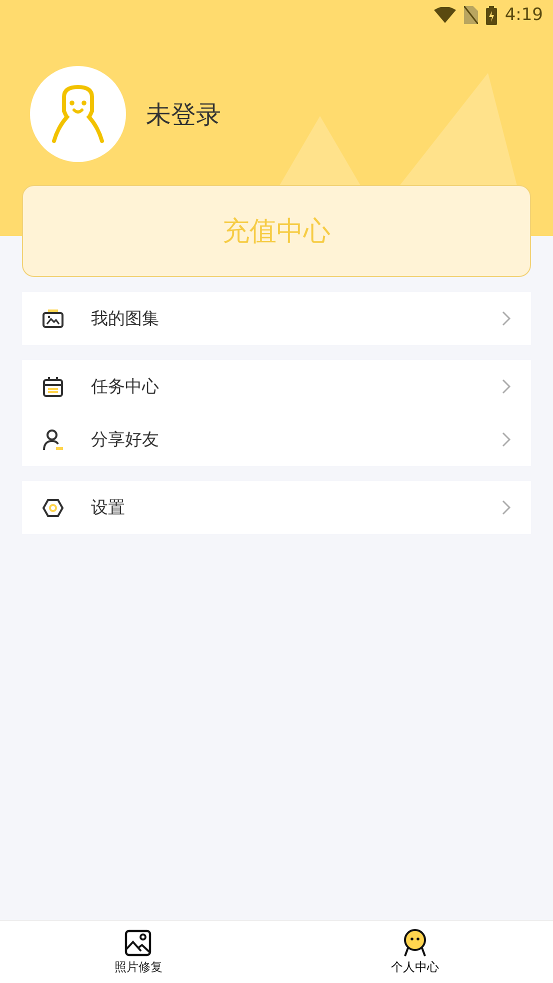 This screenshot has height=983, width=553. Describe the element at coordinates (523, 15) in the screenshot. I see `status-time: 4:19` at that location.